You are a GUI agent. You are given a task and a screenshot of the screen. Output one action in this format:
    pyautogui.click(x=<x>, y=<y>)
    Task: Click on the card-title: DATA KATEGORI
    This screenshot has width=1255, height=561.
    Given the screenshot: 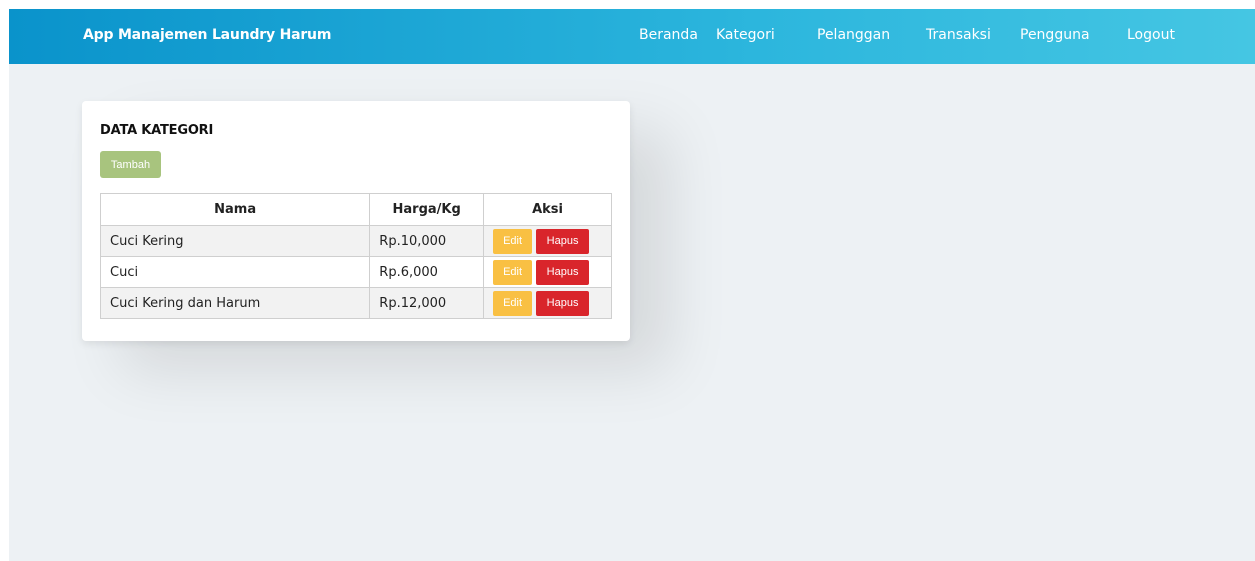 What is the action you would take?
    pyautogui.click(x=157, y=130)
    